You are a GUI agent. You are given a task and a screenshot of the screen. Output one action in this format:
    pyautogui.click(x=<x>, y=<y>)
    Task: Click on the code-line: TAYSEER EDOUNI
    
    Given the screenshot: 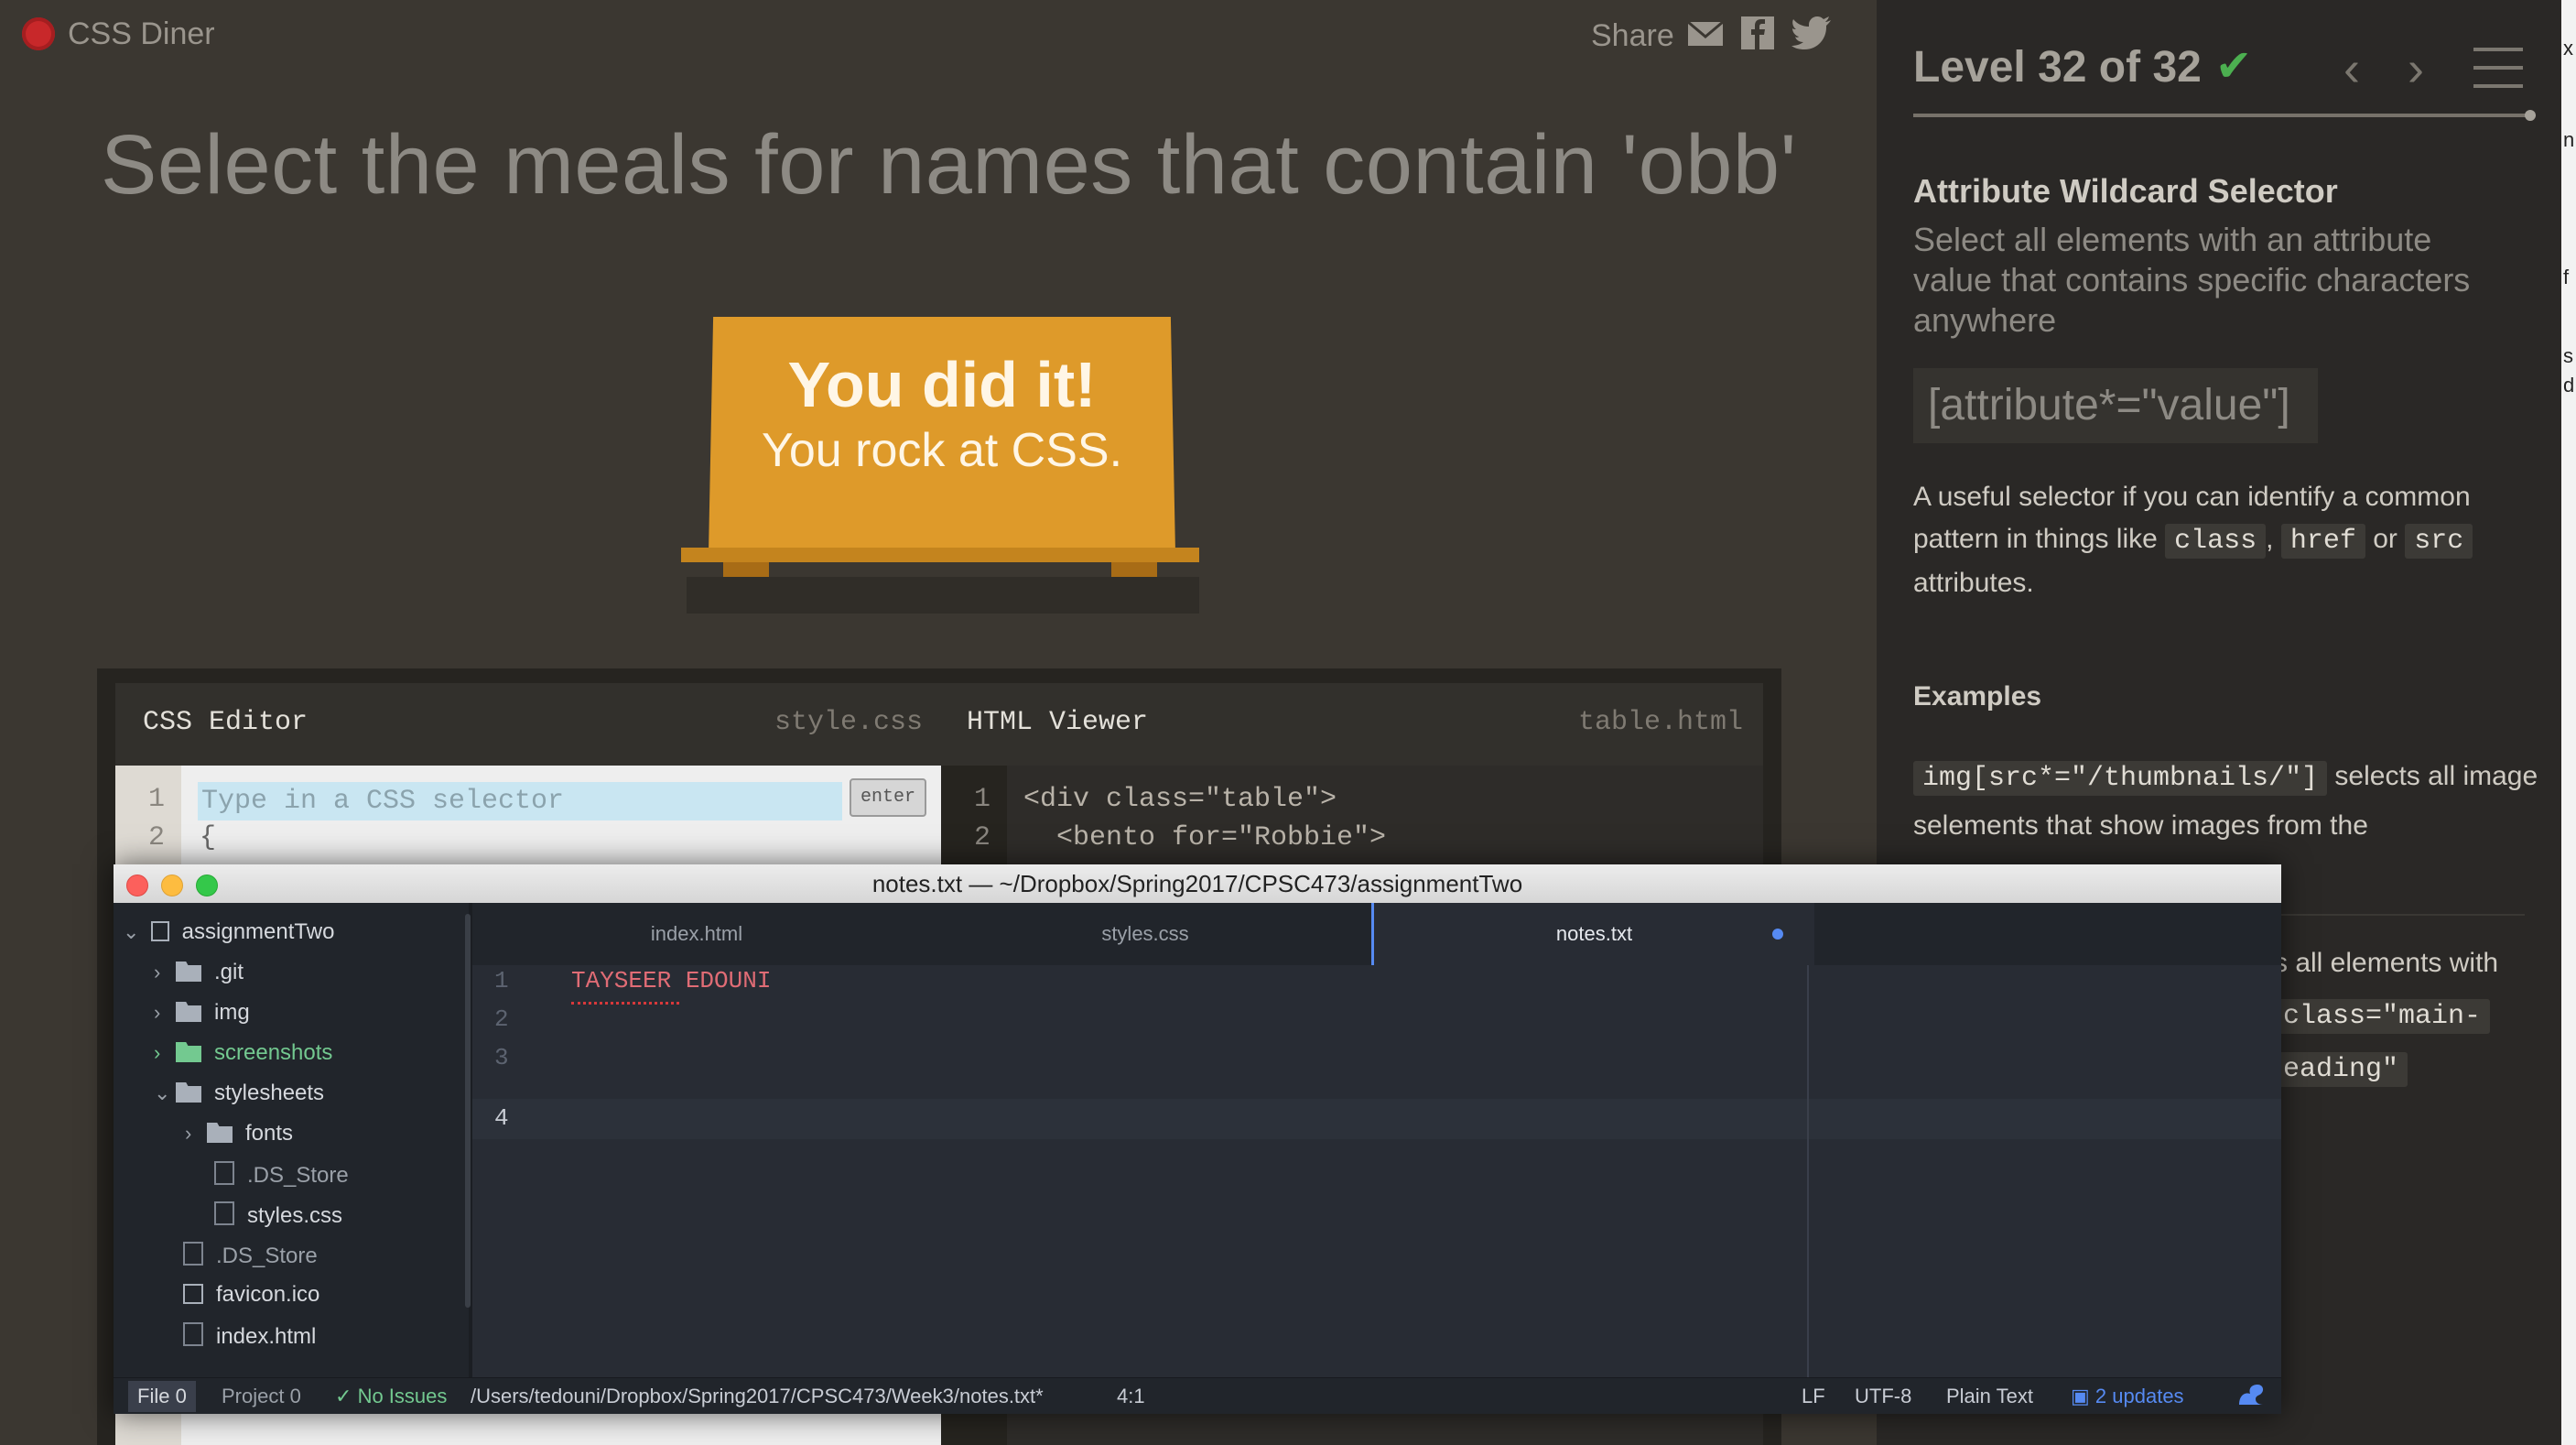 What is the action you would take?
    pyautogui.click(x=671, y=981)
    